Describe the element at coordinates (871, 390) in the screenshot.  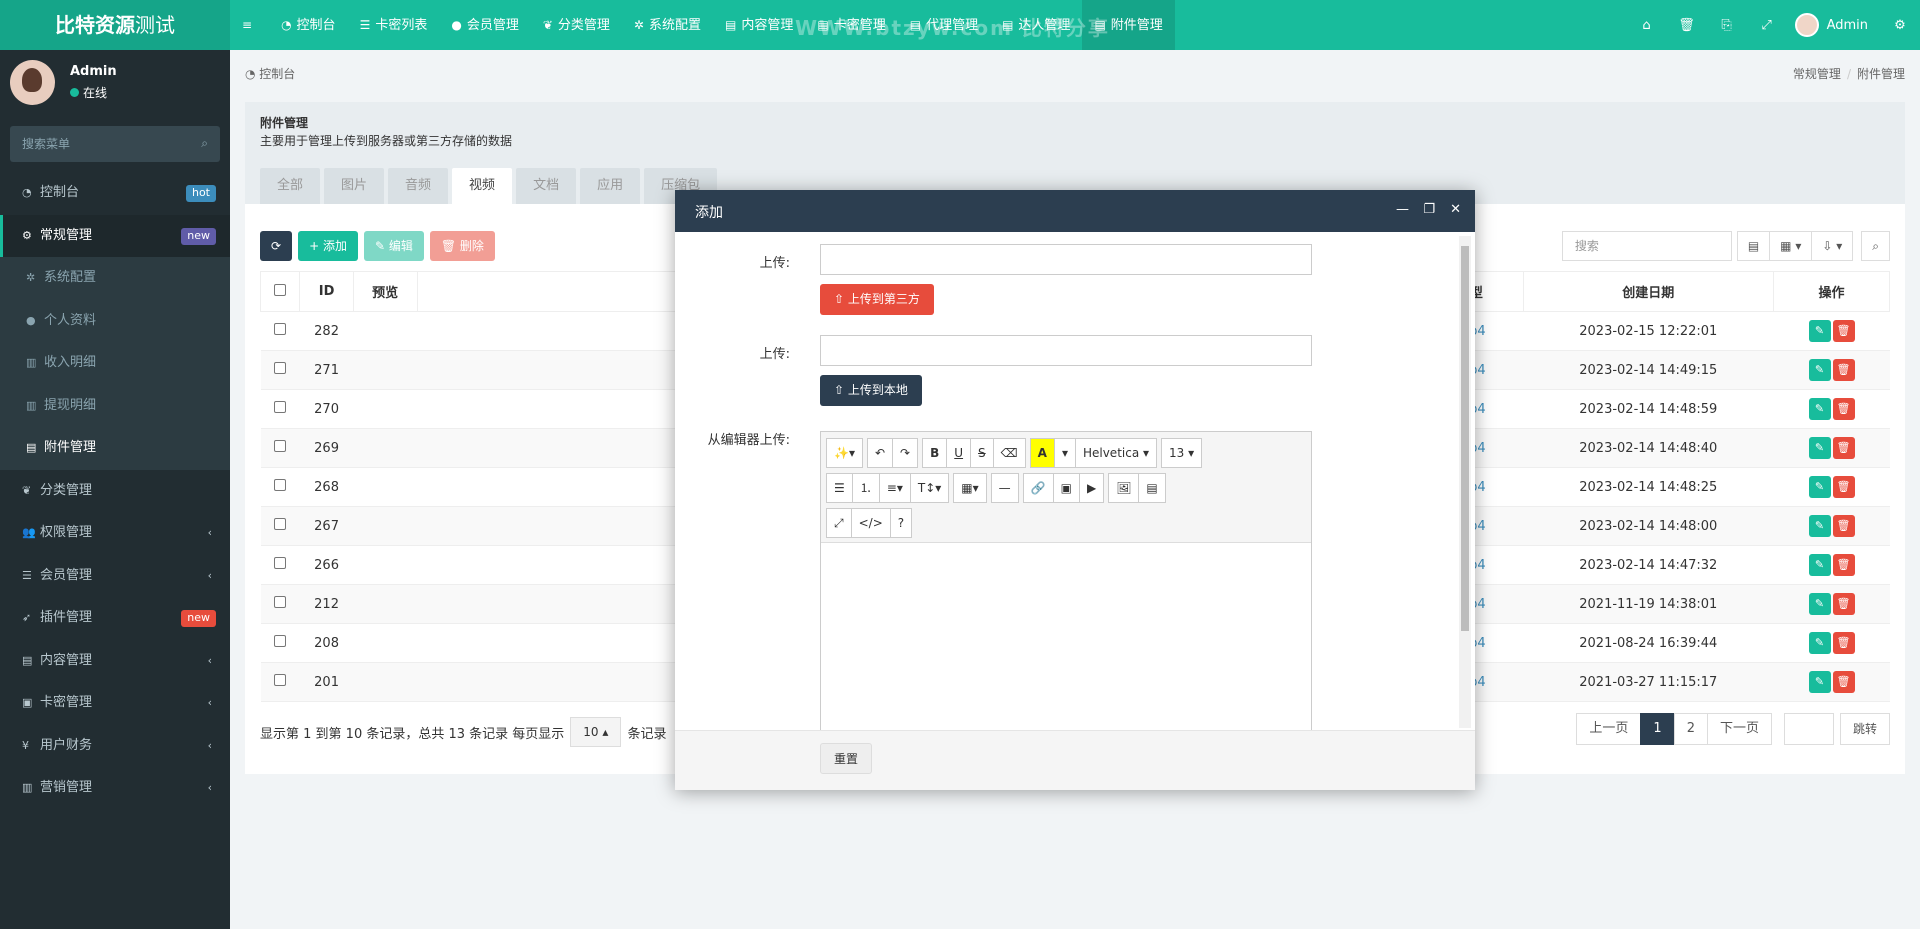
I see `upload-local-button: ⇧ 上传到本地` at that location.